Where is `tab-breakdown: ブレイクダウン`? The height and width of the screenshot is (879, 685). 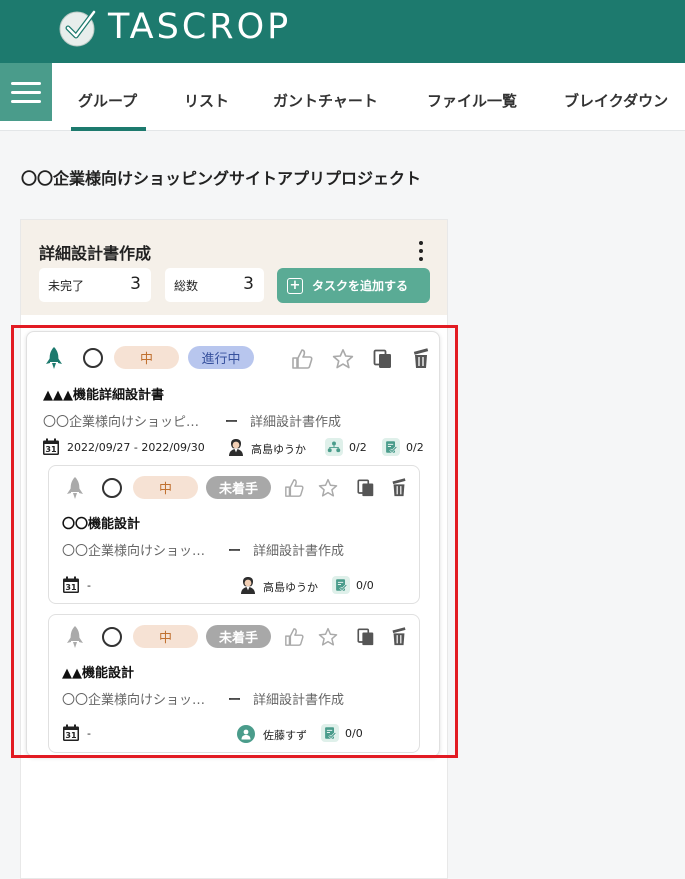
tab-breakdown: ブレイクダウン is located at coordinates (616, 100).